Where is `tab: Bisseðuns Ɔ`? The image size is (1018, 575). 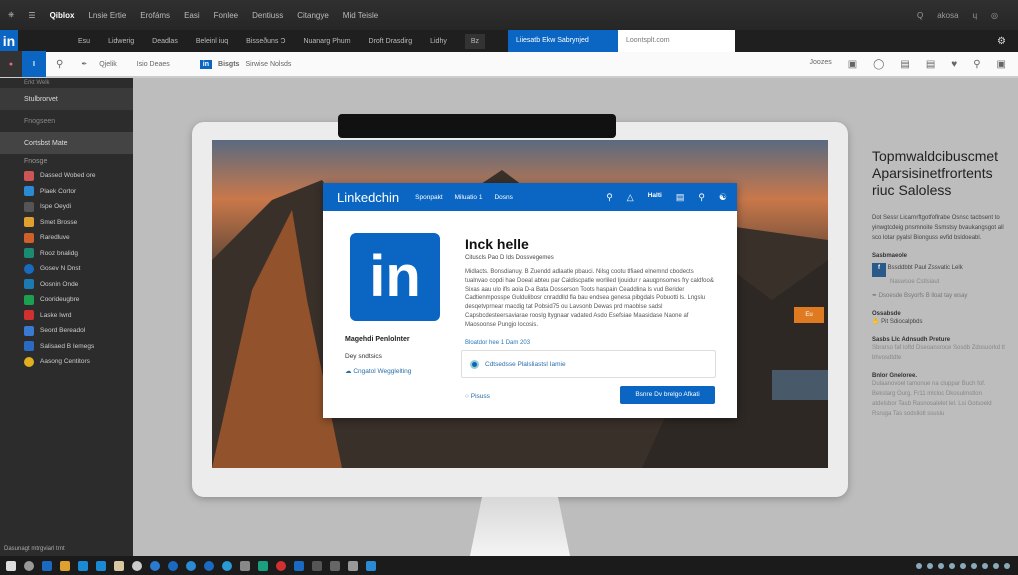 tab: Bisseðuns Ɔ is located at coordinates (265, 41).